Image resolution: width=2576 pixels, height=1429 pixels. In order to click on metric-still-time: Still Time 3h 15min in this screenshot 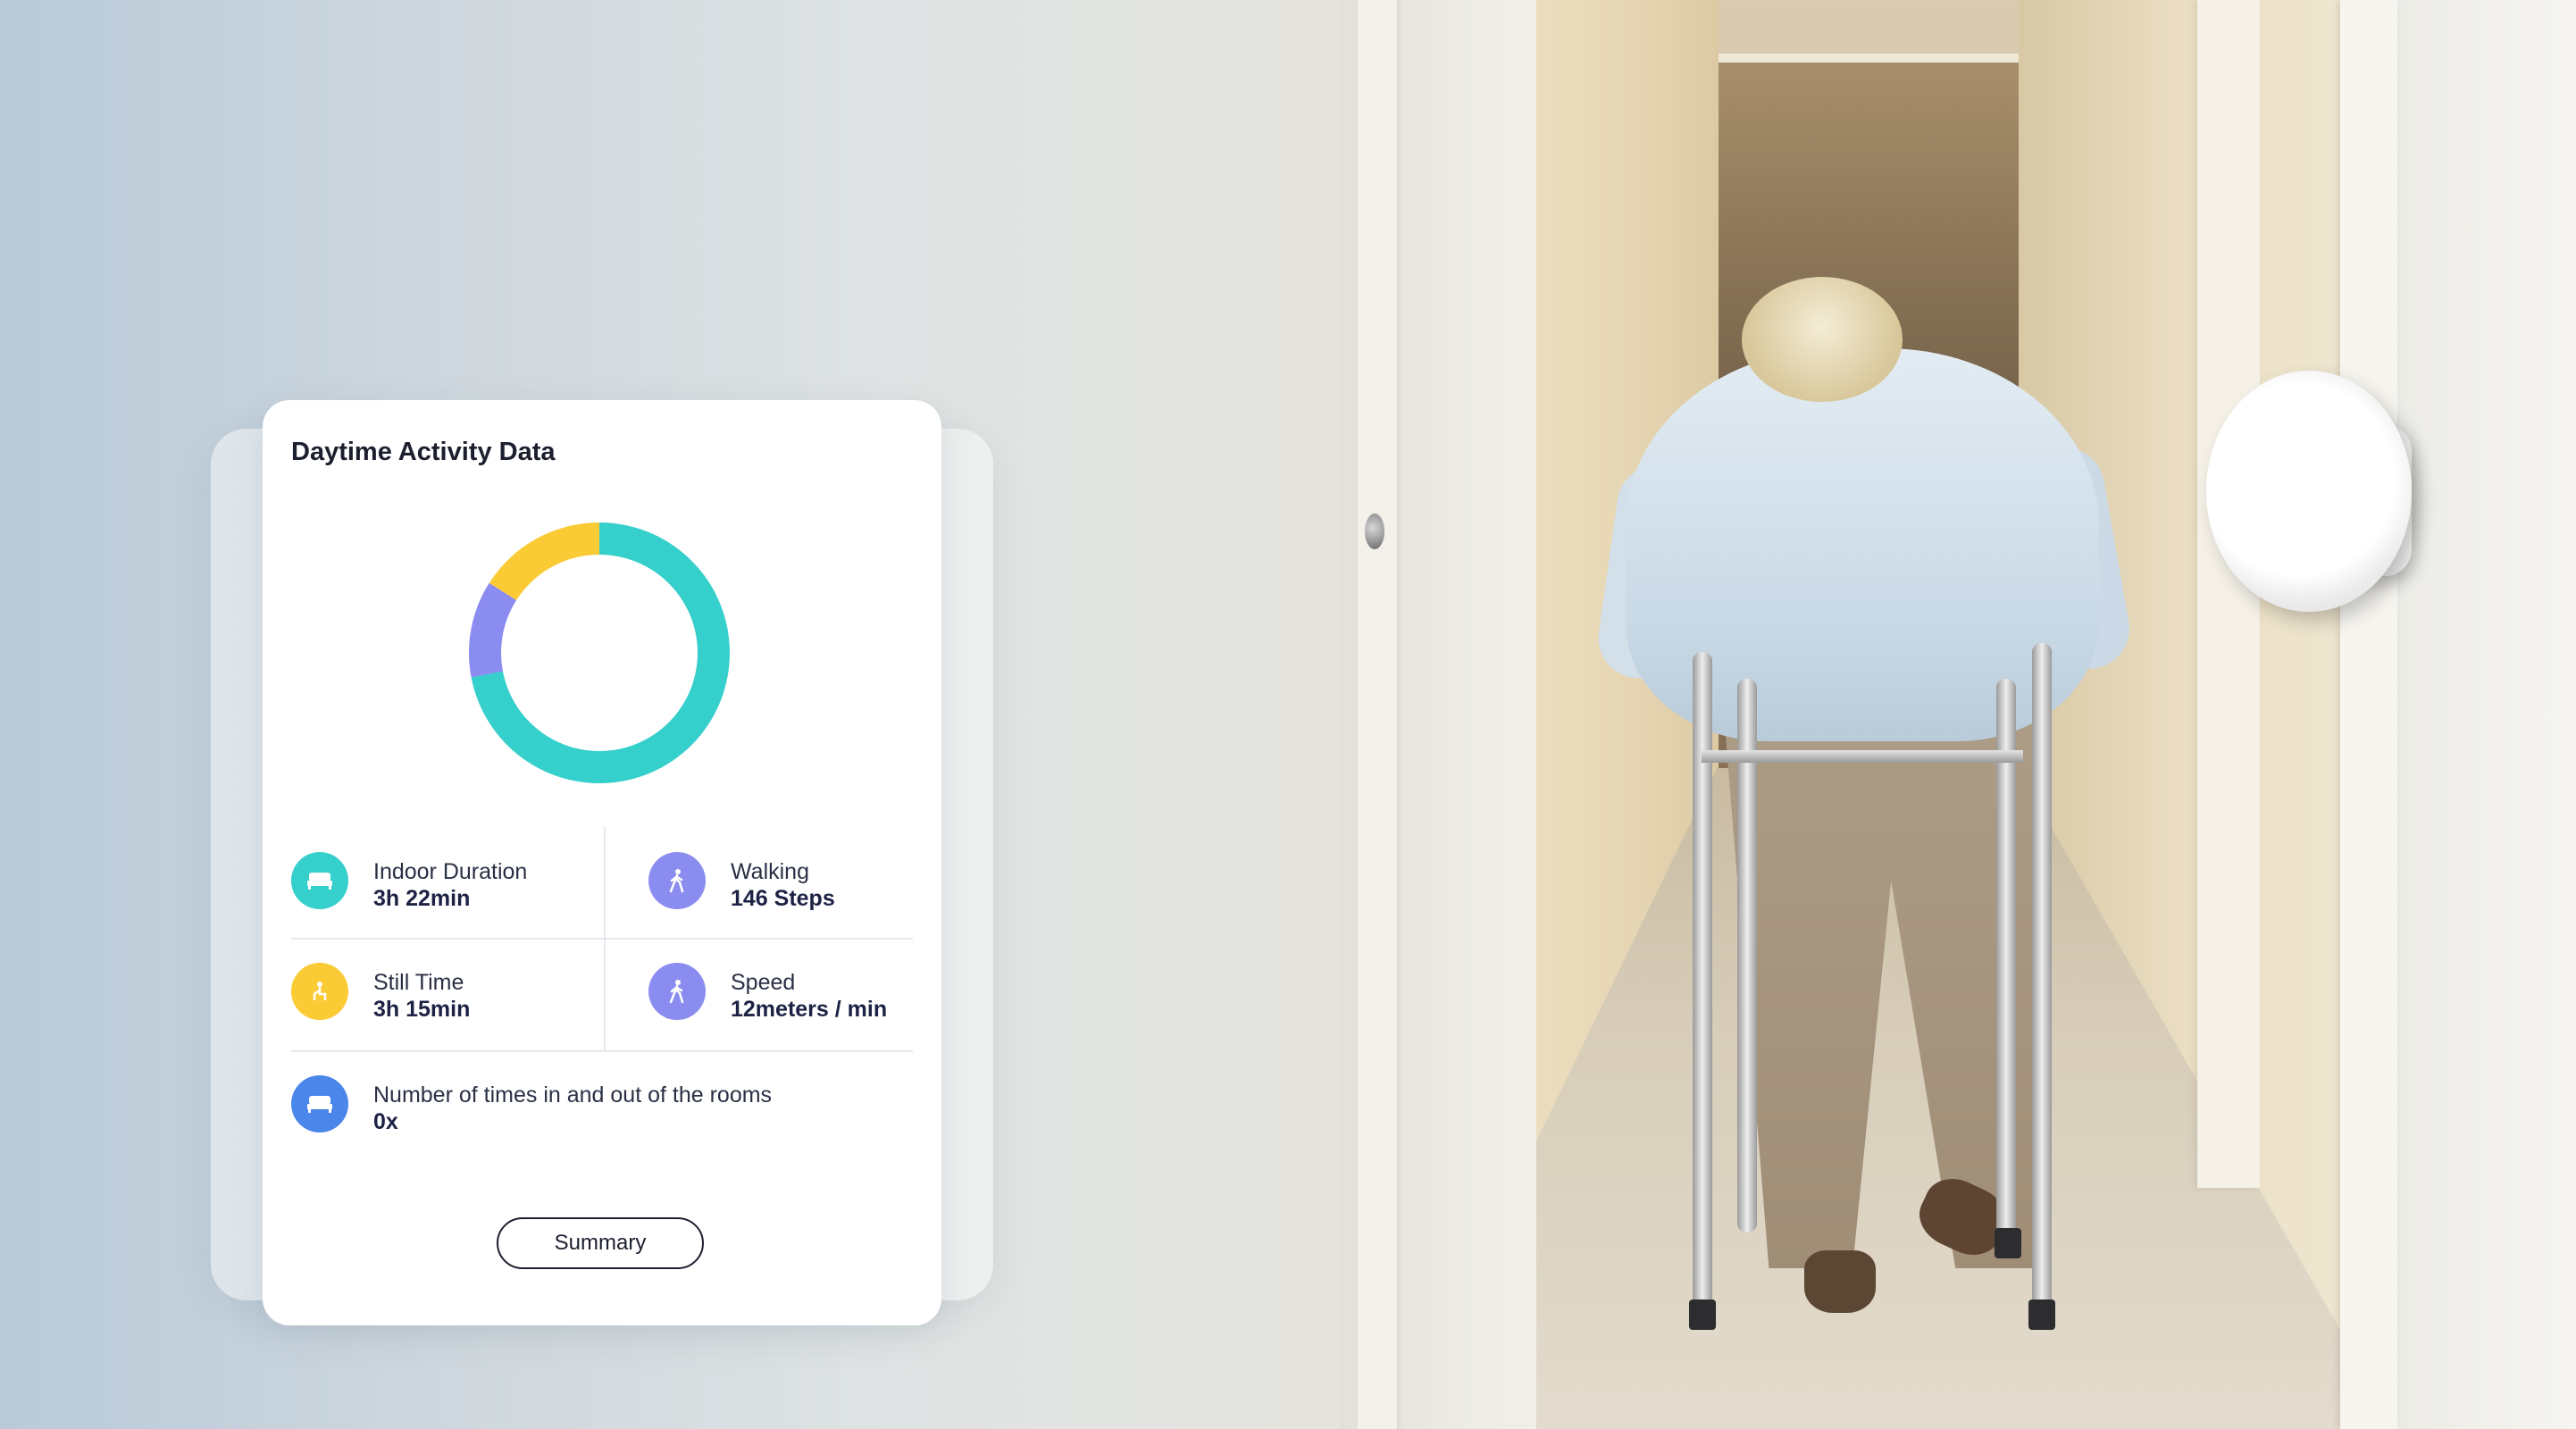, I will do `click(439, 993)`.